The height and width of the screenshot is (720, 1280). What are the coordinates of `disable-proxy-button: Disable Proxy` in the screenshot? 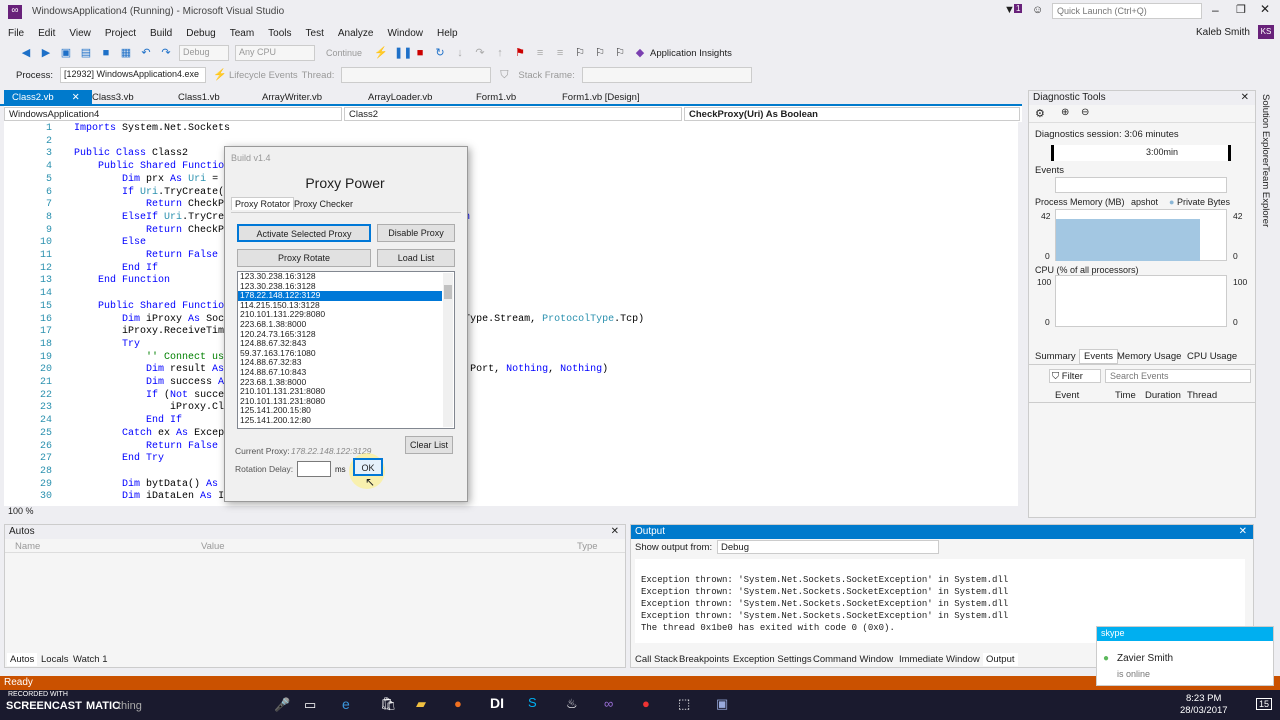 It's located at (416, 233).